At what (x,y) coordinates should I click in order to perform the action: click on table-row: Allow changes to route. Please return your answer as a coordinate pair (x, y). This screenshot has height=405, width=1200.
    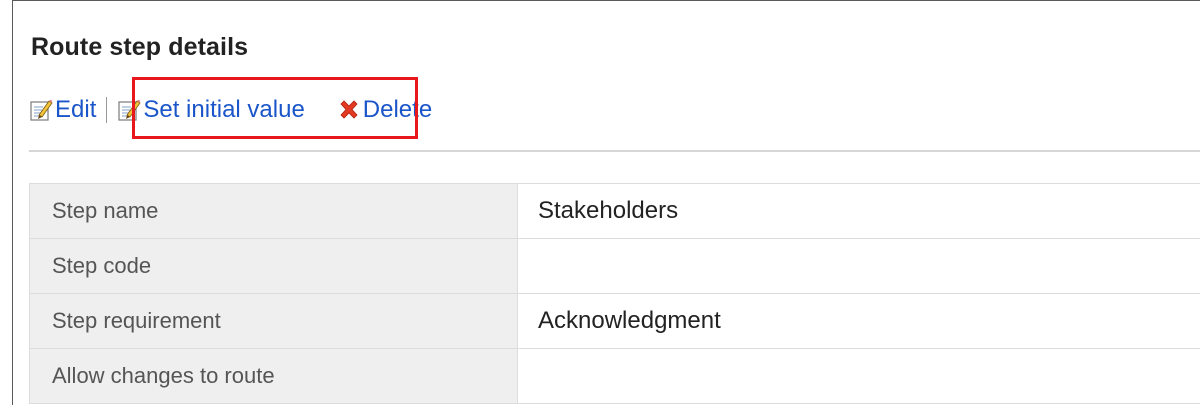
    Looking at the image, I should click on (614, 376).